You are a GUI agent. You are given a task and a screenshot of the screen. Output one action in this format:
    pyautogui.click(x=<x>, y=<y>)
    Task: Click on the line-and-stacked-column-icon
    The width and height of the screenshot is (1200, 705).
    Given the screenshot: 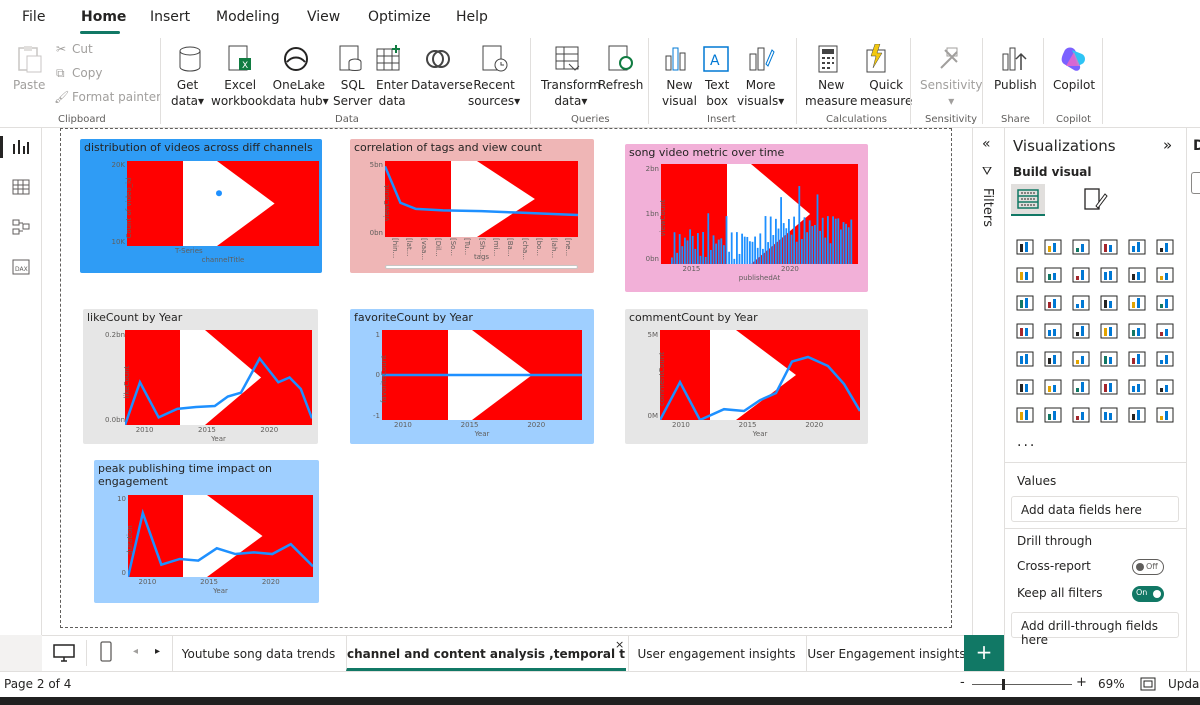 What is the action you would take?
    pyautogui.click(x=1137, y=275)
    